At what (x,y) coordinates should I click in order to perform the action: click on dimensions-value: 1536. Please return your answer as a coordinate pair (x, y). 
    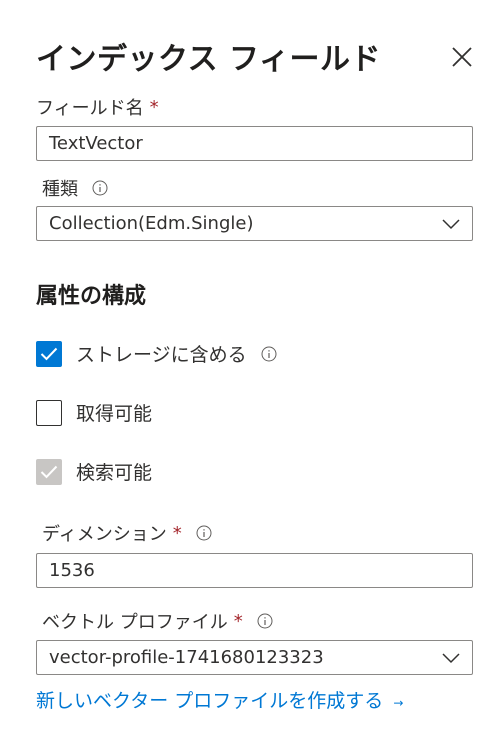
    Looking at the image, I should click on (72, 570).